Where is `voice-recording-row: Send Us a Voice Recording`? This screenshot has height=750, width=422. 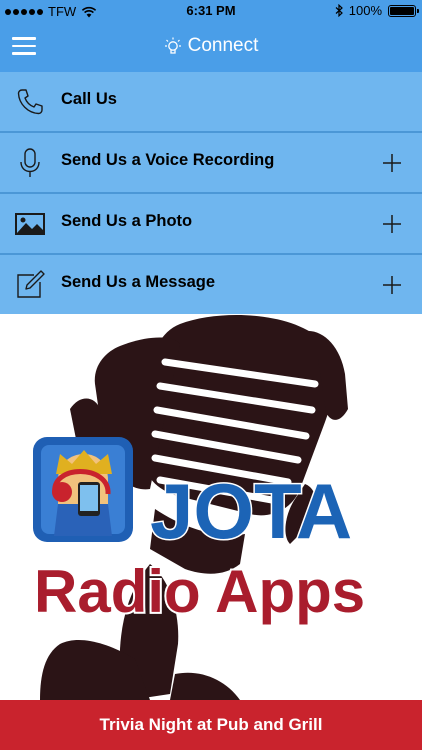 voice-recording-row: Send Us a Voice Recording is located at coordinates (211, 163).